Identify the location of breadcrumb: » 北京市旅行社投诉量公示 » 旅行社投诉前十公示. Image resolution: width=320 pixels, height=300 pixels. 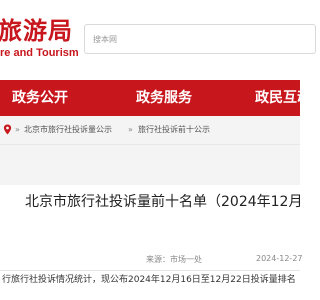
(150, 130).